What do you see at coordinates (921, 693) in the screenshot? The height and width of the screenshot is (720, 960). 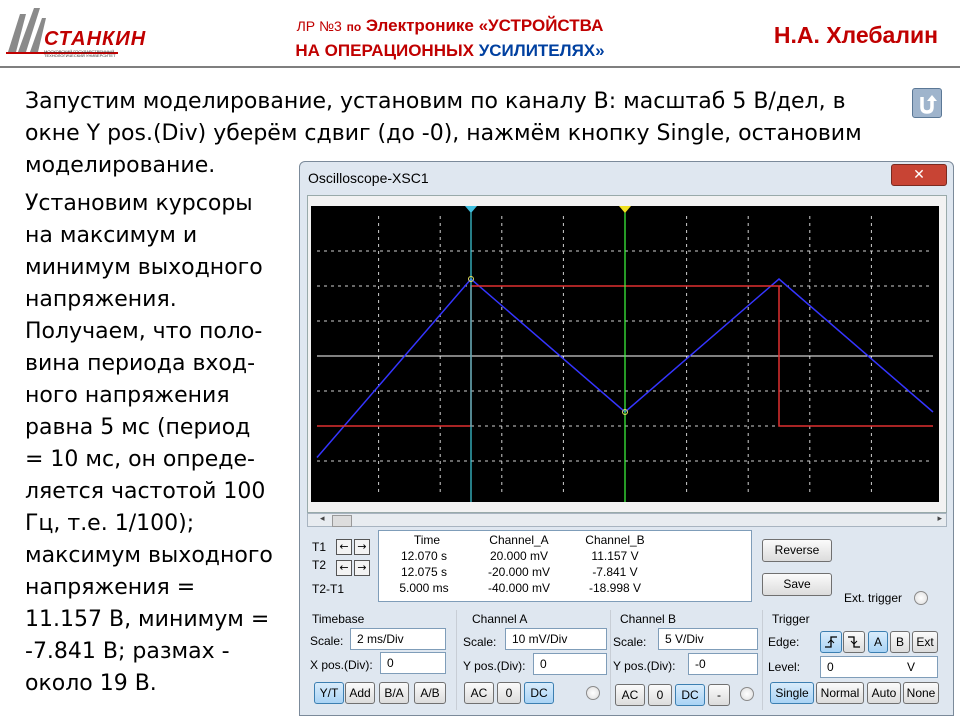 I see `trigger-none-button: None` at bounding box center [921, 693].